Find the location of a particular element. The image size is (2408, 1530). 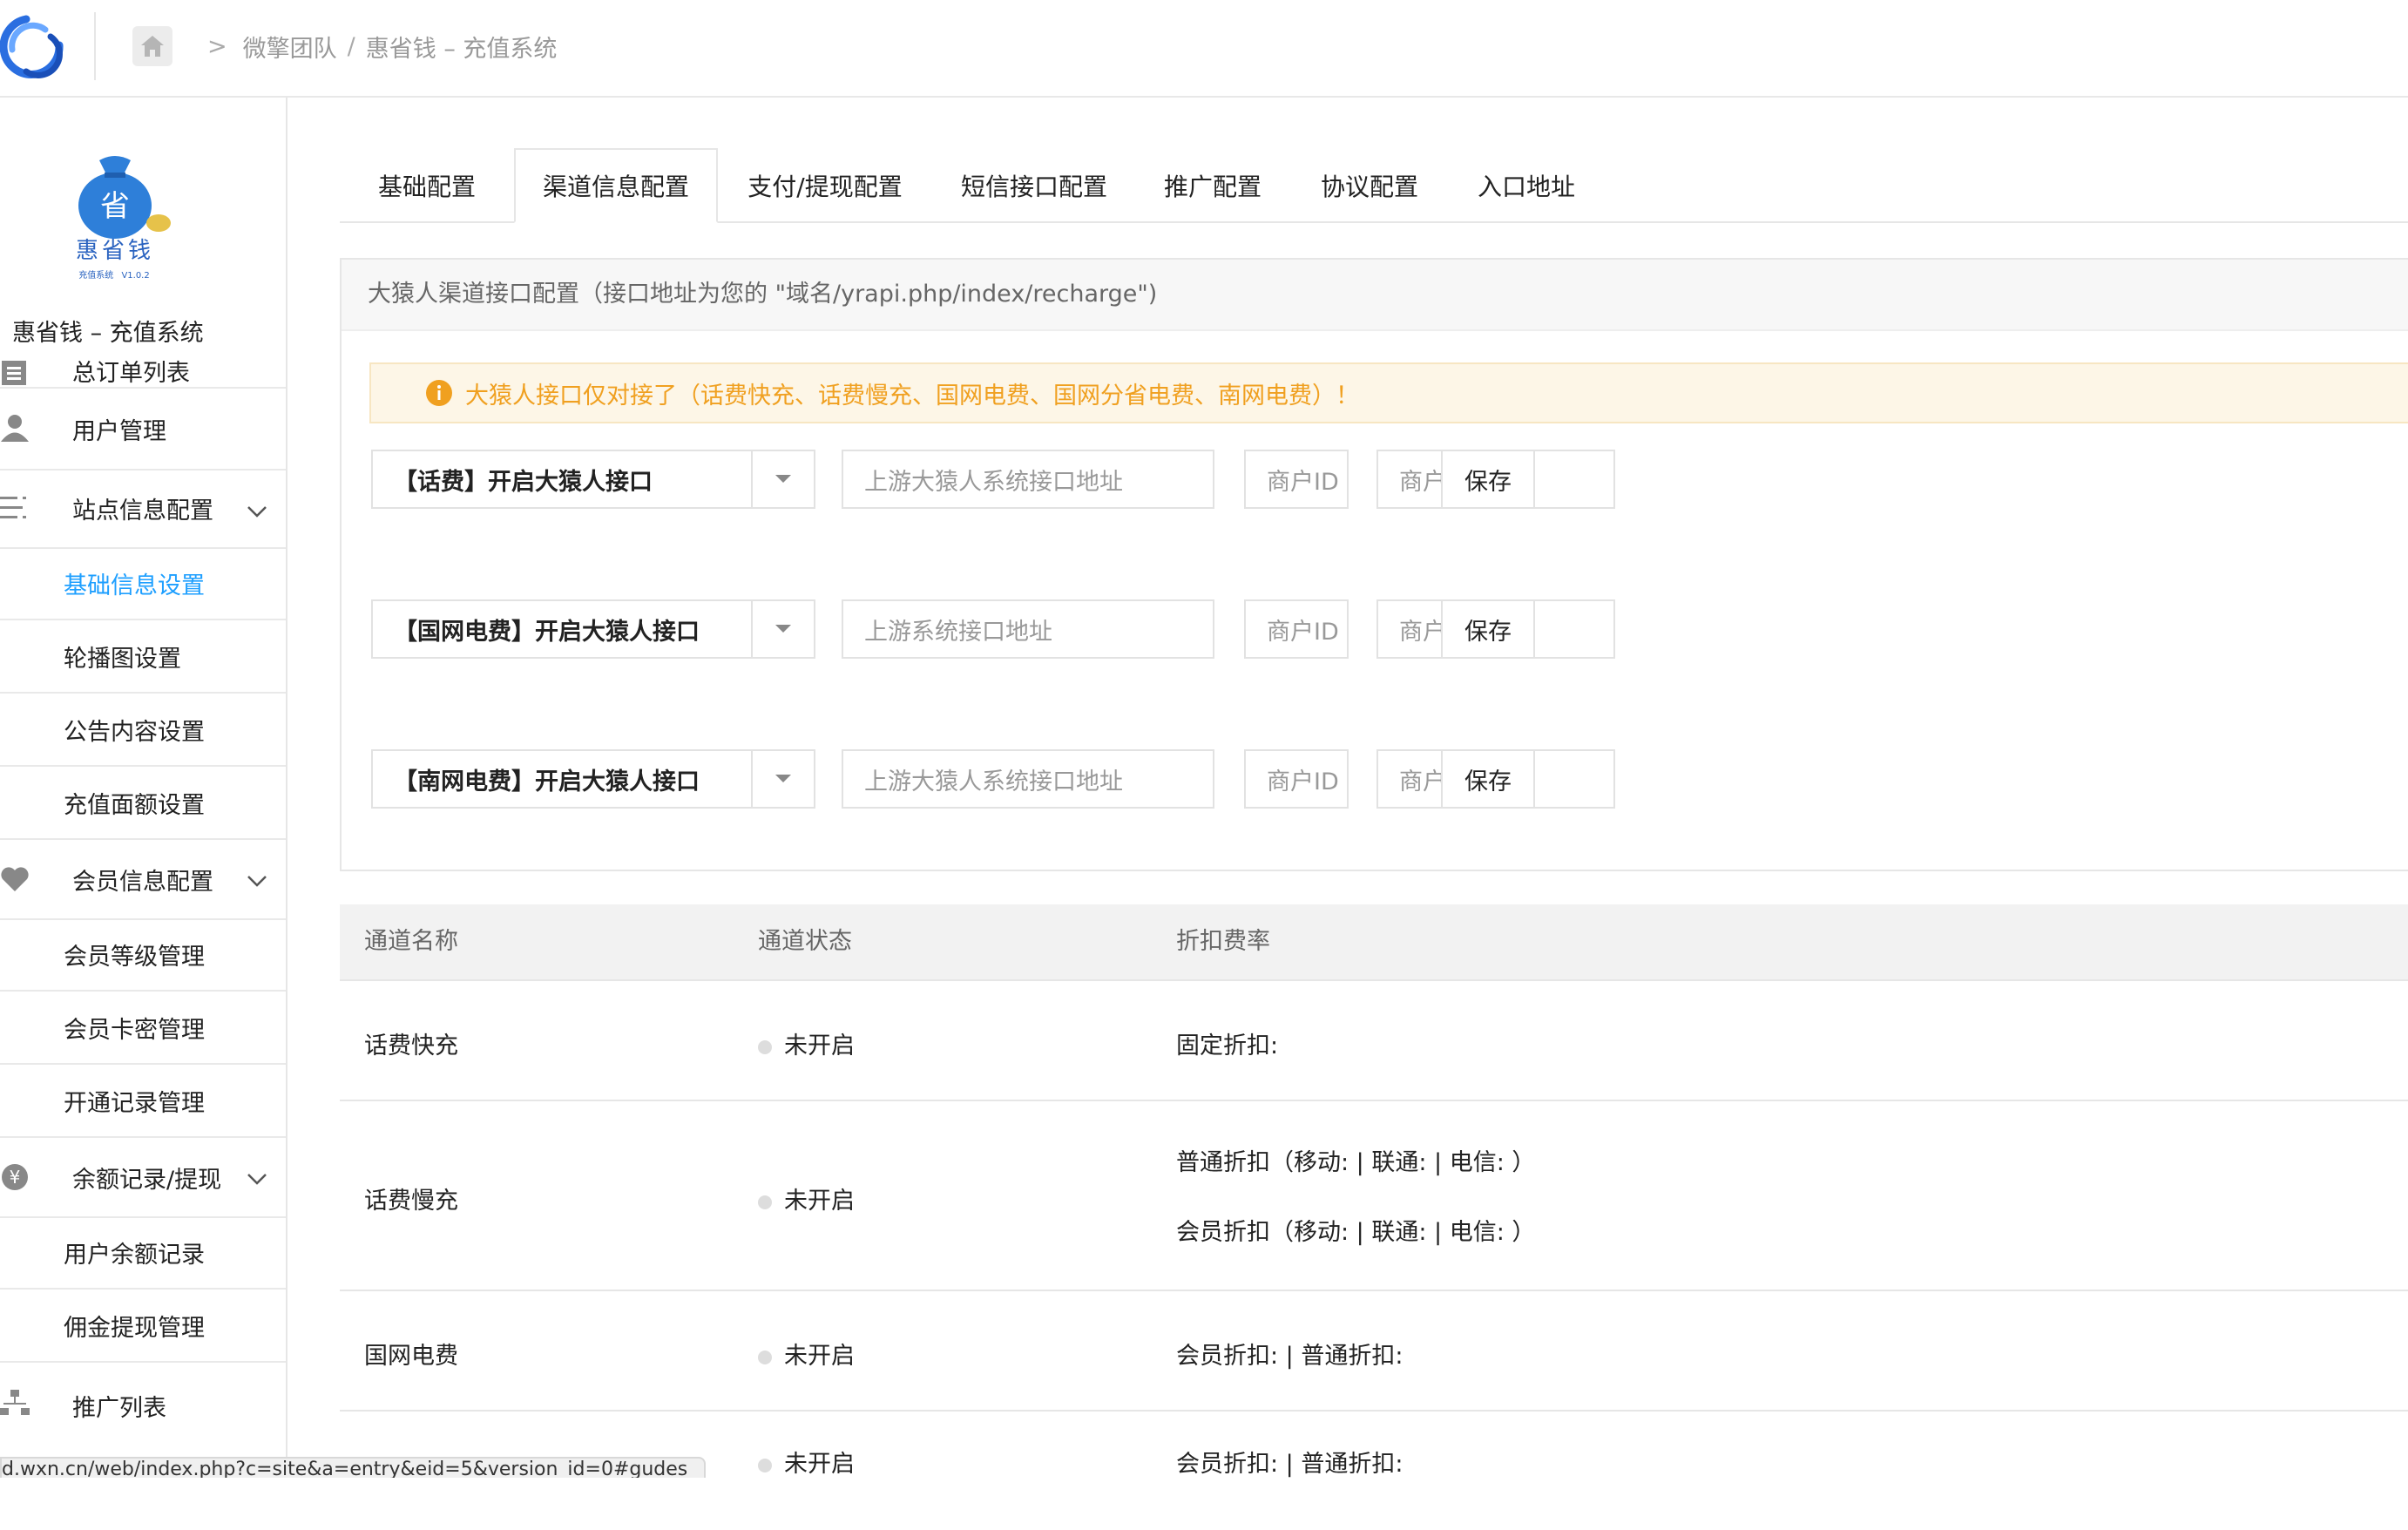

config-row-phone: 【话费】开启大猿人接口 上游大猿人系统接口地址 商户ID 商户秘钥 保存 is located at coordinates (1375, 479).